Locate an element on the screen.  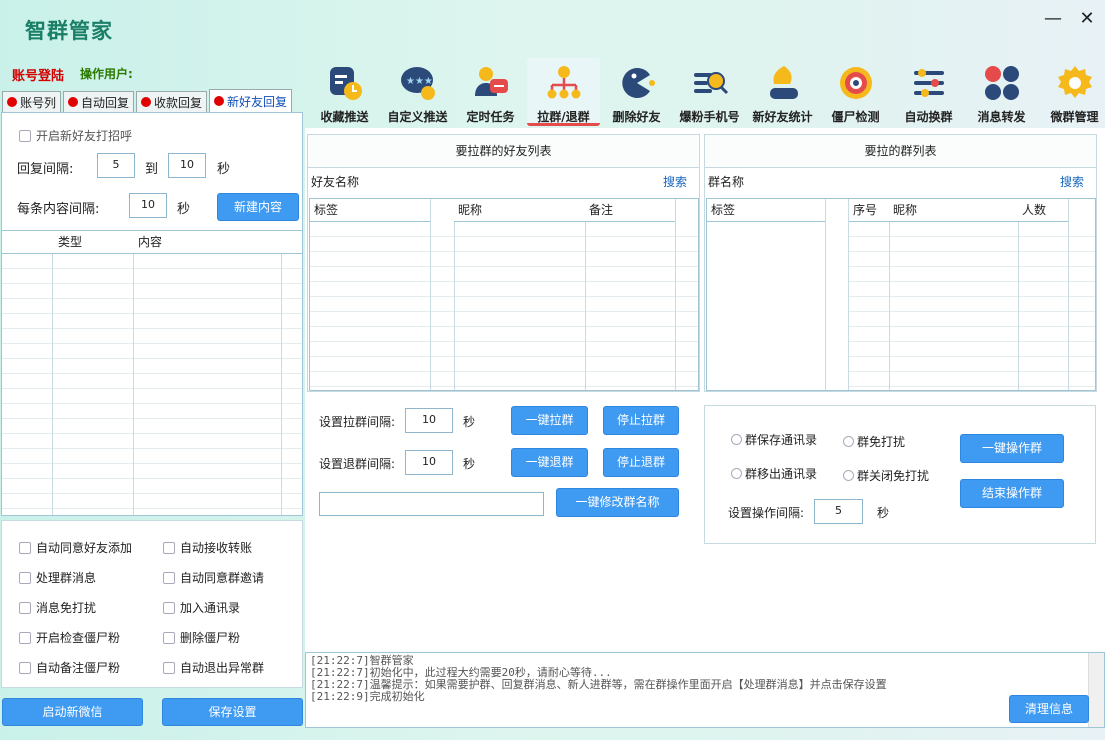
tab-payment-reply: 收款回复 is located at coordinates (172, 101).